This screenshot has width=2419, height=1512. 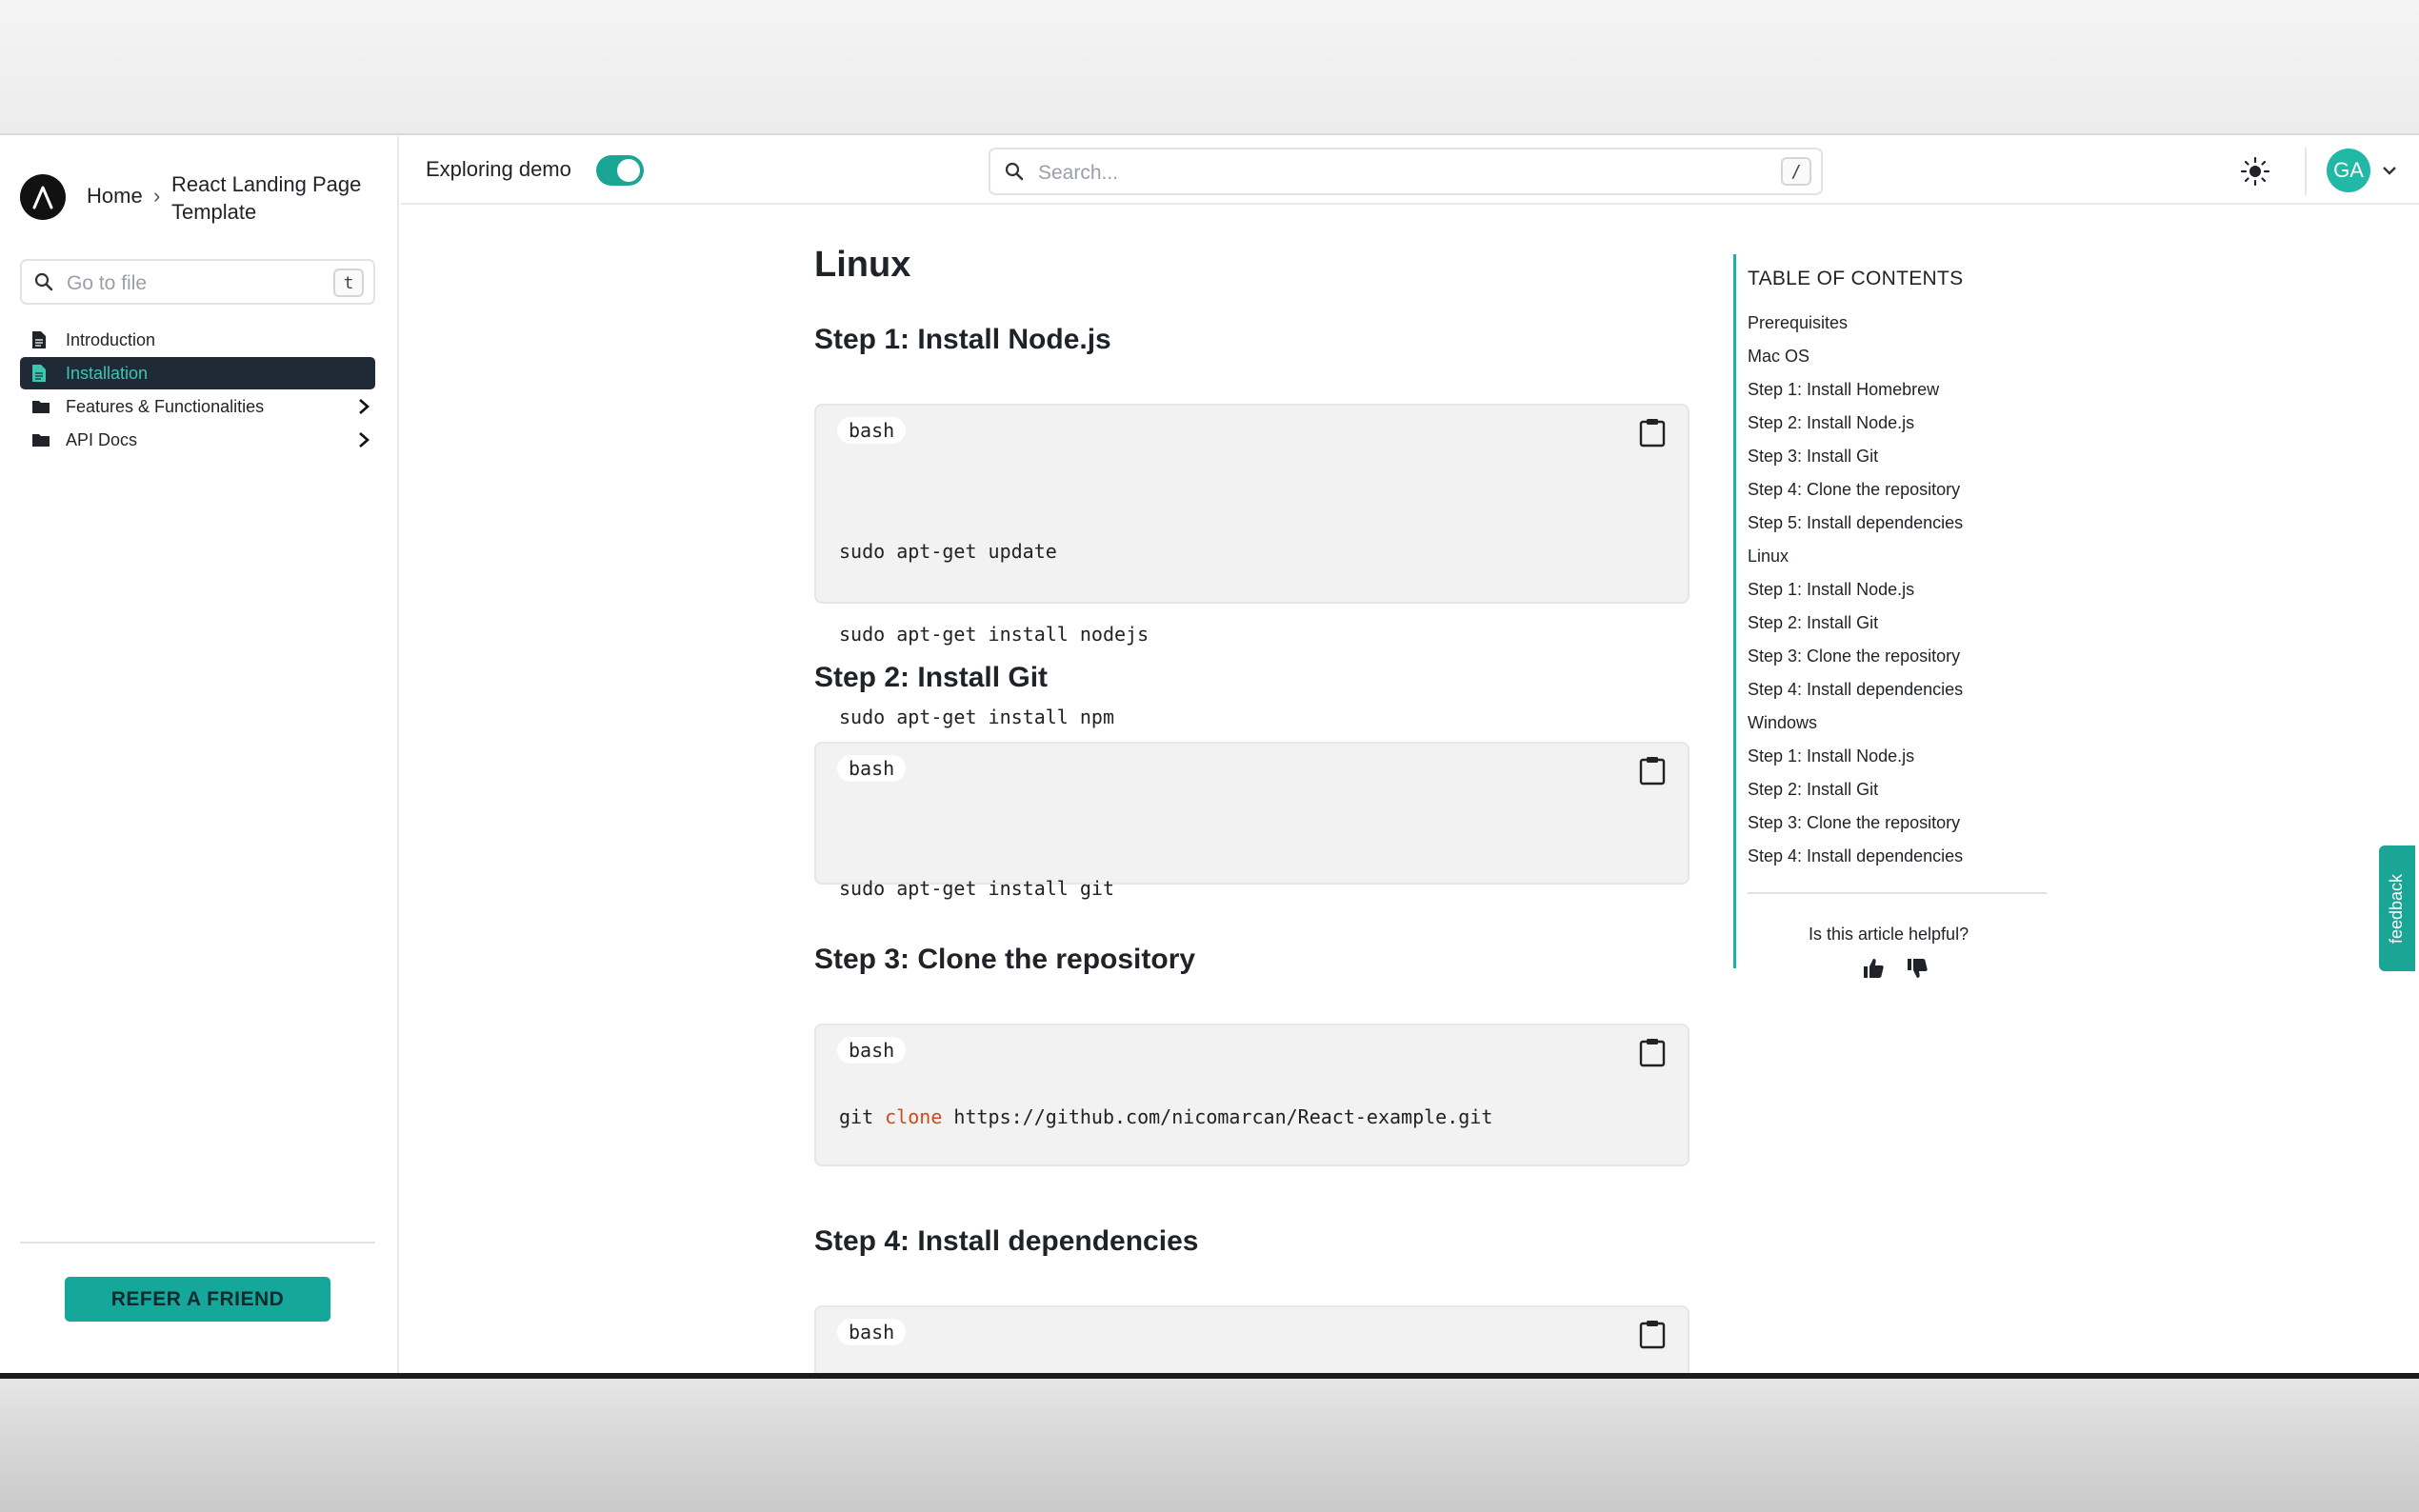 What do you see at coordinates (107, 373) in the screenshot?
I see `sidebar-item-label: Installation` at bounding box center [107, 373].